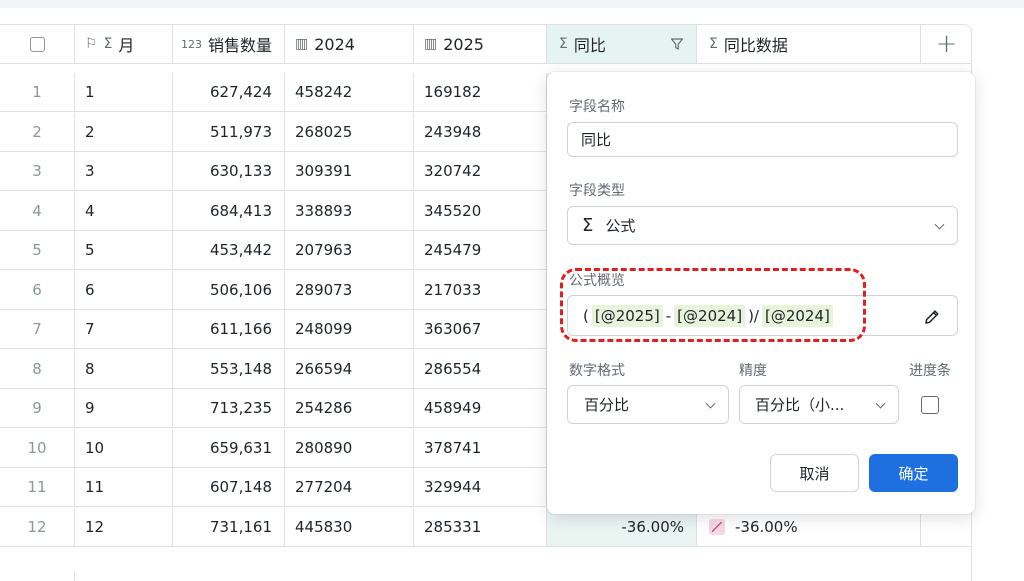  Describe the element at coordinates (349, 131) in the screenshot. I see `cell-2024: 268025` at that location.